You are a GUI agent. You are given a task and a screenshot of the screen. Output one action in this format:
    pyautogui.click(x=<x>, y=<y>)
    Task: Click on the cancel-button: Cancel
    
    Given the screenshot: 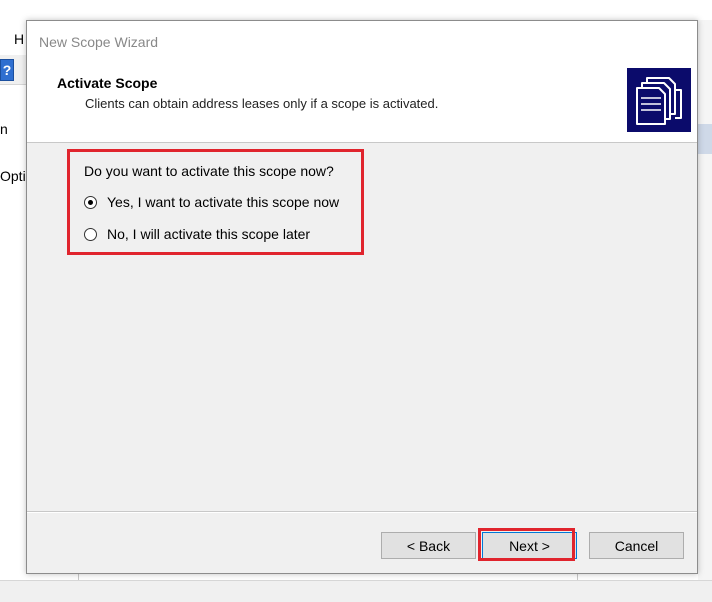 What is the action you would take?
    pyautogui.click(x=636, y=545)
    